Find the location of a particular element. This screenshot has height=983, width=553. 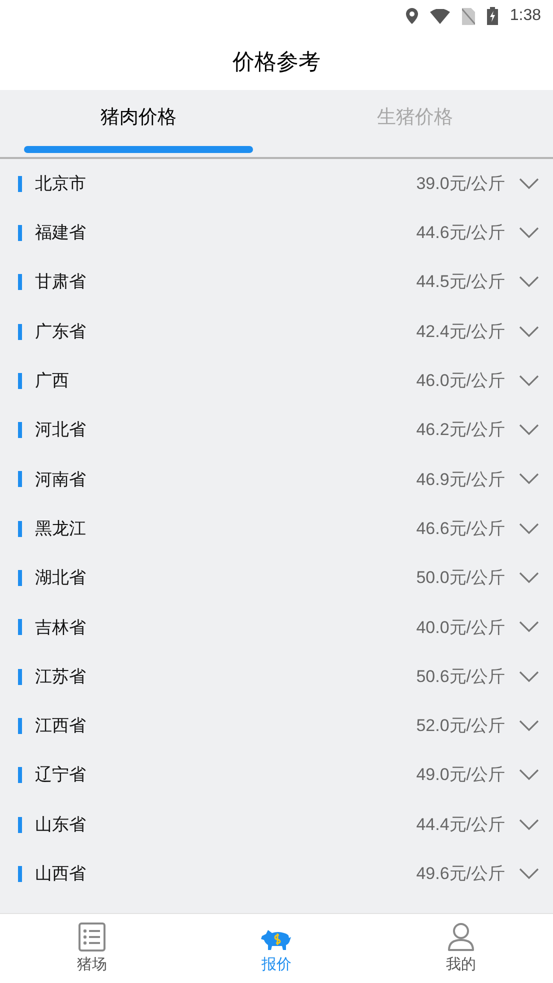

price-text: 50.0元/公斤 is located at coordinates (460, 578).